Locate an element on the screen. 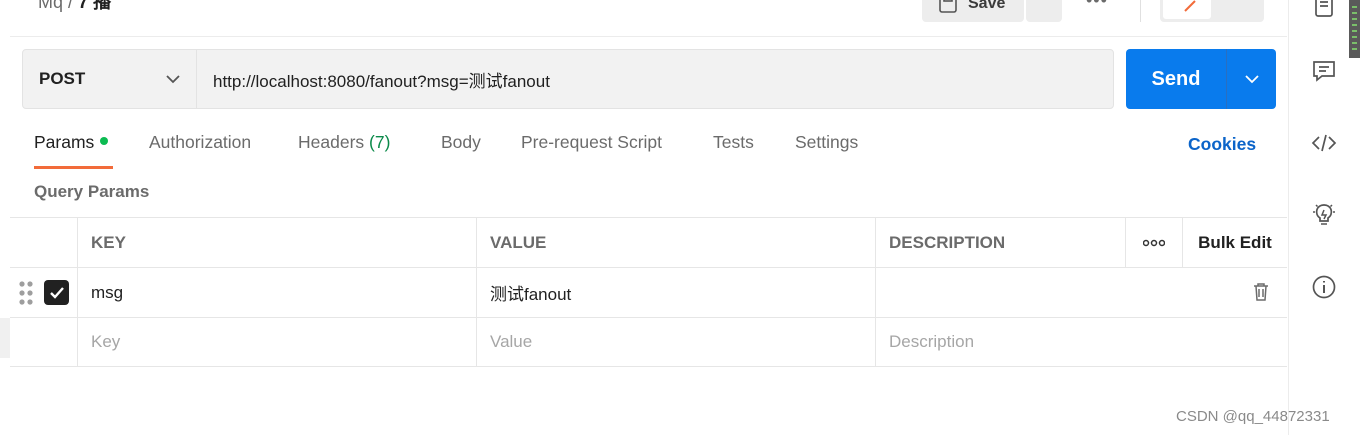 This screenshot has height=435, width=1360. param-key-cell: msg is located at coordinates (277, 292).